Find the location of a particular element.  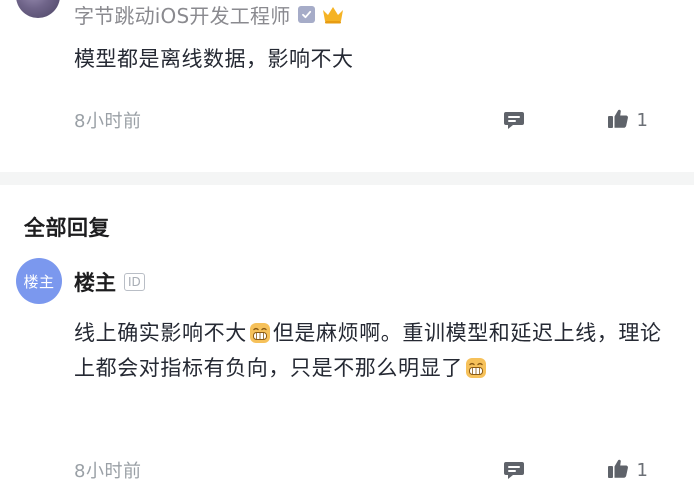

reply-text-part: 线上确实影响不大 is located at coordinates (160, 333).